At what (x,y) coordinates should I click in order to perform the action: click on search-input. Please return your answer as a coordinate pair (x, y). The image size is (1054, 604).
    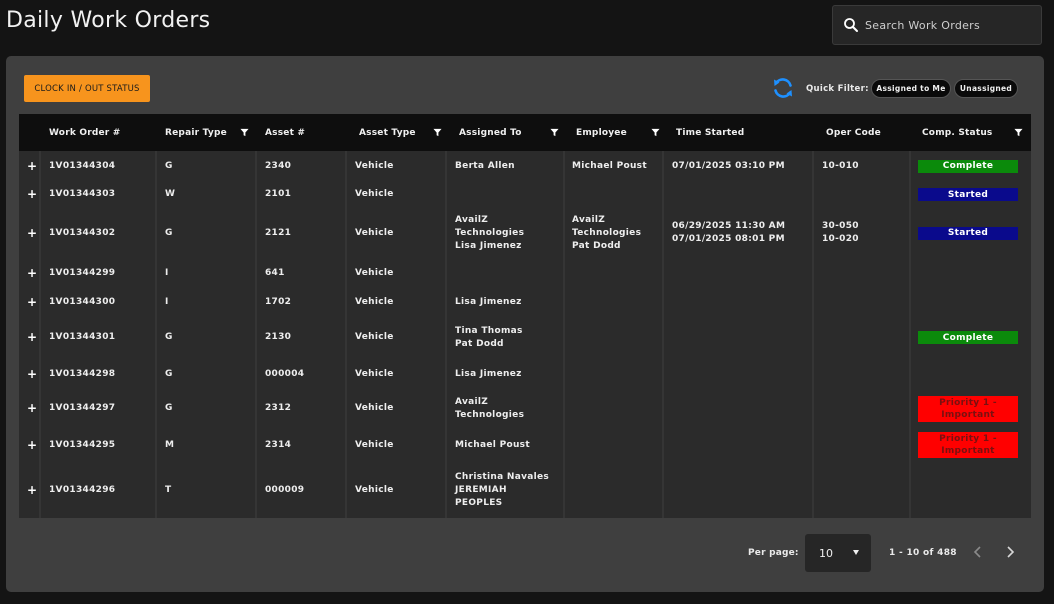
    Looking at the image, I should click on (950, 25).